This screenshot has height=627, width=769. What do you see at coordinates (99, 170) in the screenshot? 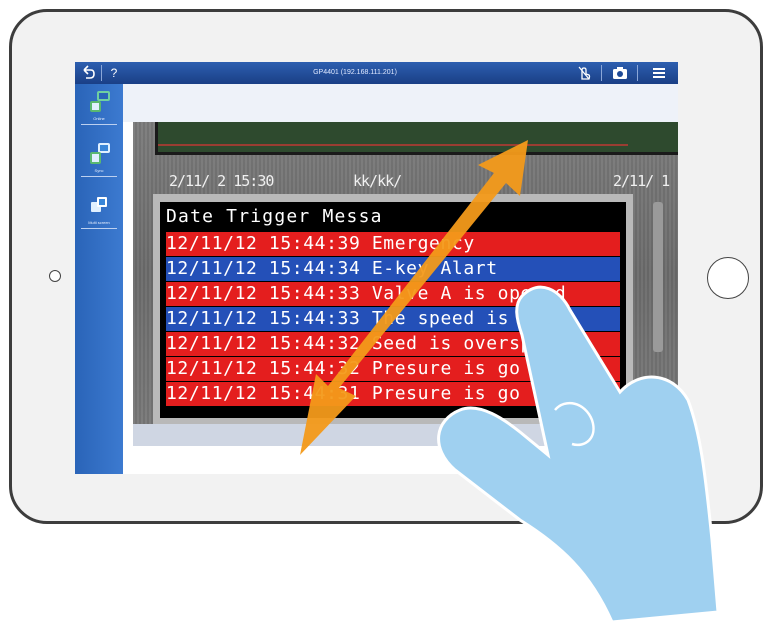
I see `sidebar-item-label: Sync` at bounding box center [99, 170].